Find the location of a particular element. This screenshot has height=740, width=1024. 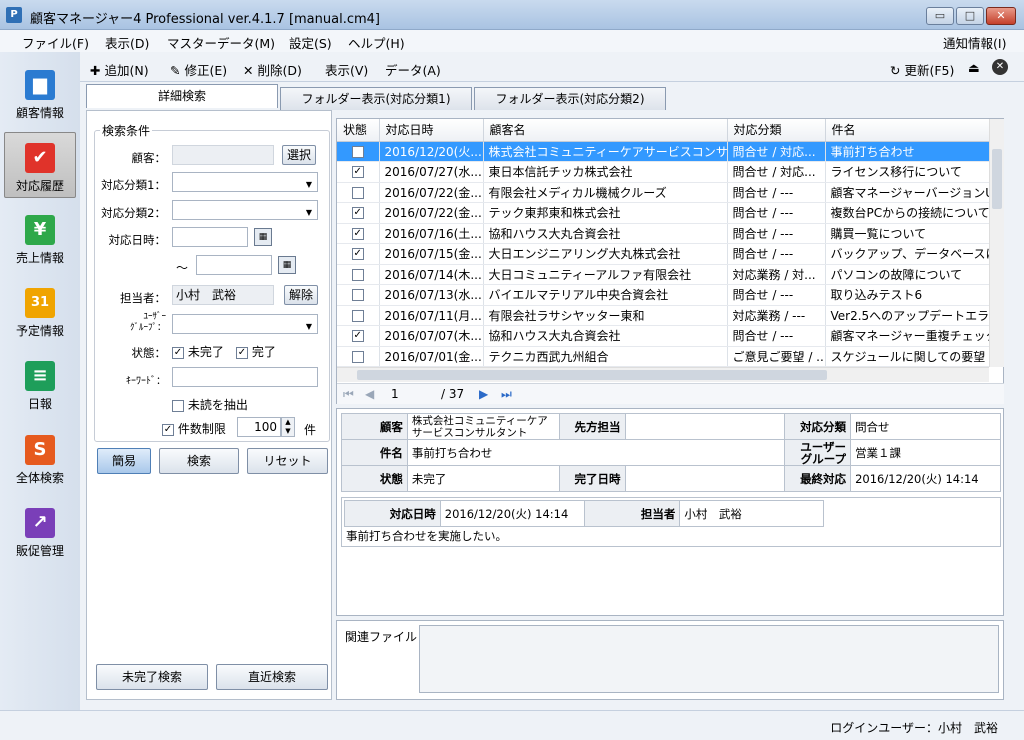

sidebar-item-history: ✔ 対応履歴 is located at coordinates (40, 165).